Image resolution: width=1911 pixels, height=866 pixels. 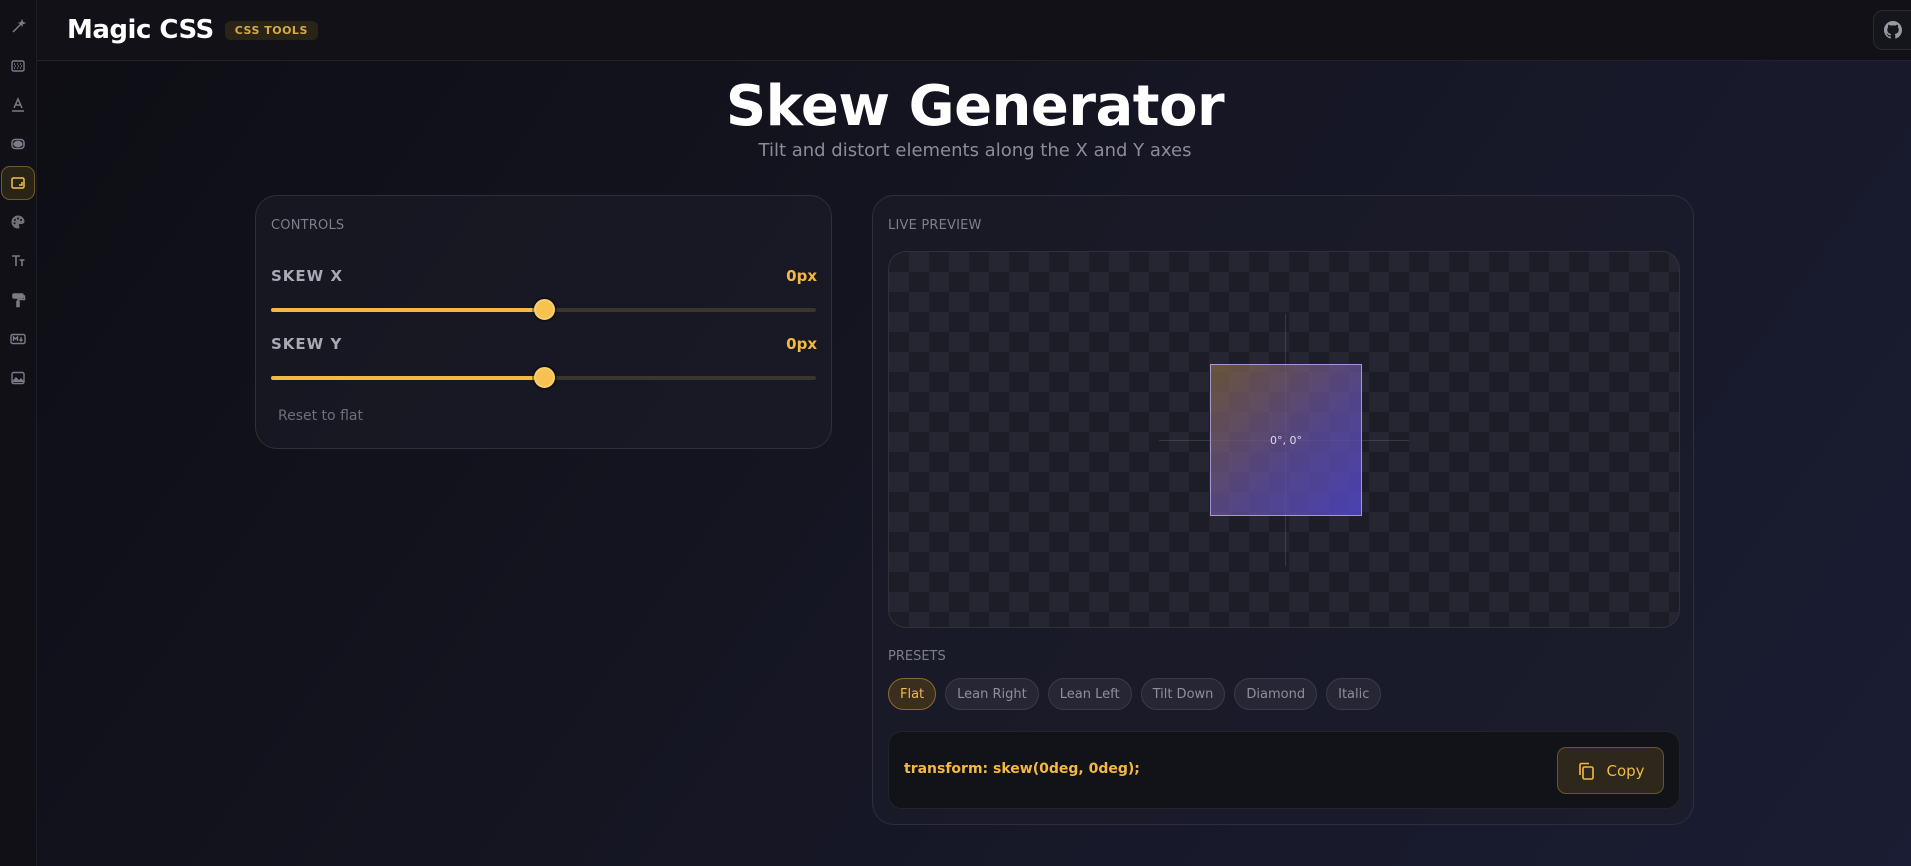 What do you see at coordinates (307, 276) in the screenshot?
I see `skew-x-label: SKEW X` at bounding box center [307, 276].